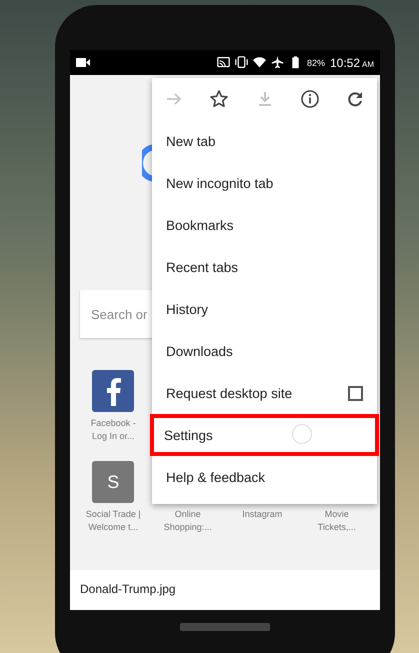 The width and height of the screenshot is (419, 653). Describe the element at coordinates (241, 62) in the screenshot. I see `vibrate-icon` at that location.